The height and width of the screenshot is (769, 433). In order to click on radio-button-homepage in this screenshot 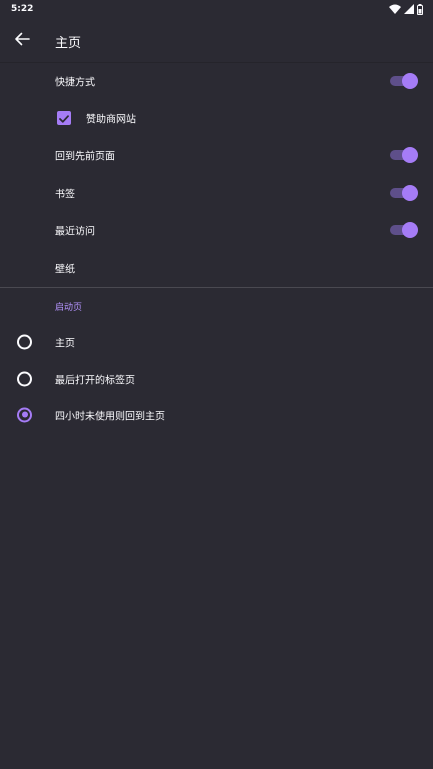, I will do `click(24, 341)`.